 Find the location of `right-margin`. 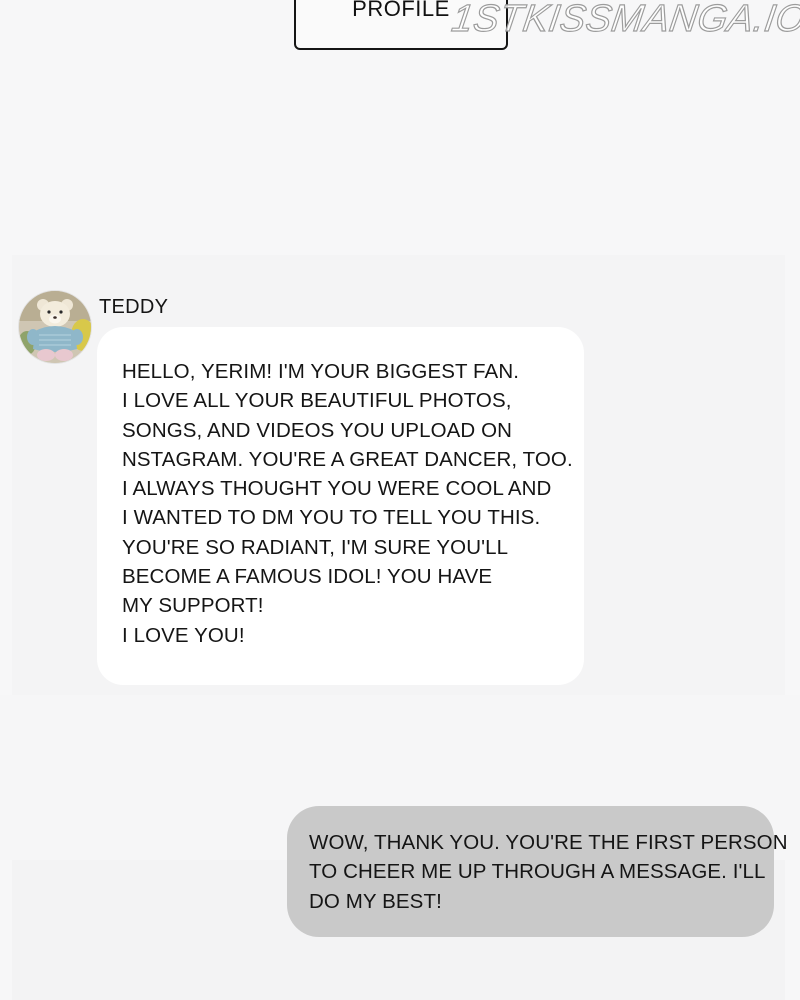

right-margin is located at coordinates (792, 475).